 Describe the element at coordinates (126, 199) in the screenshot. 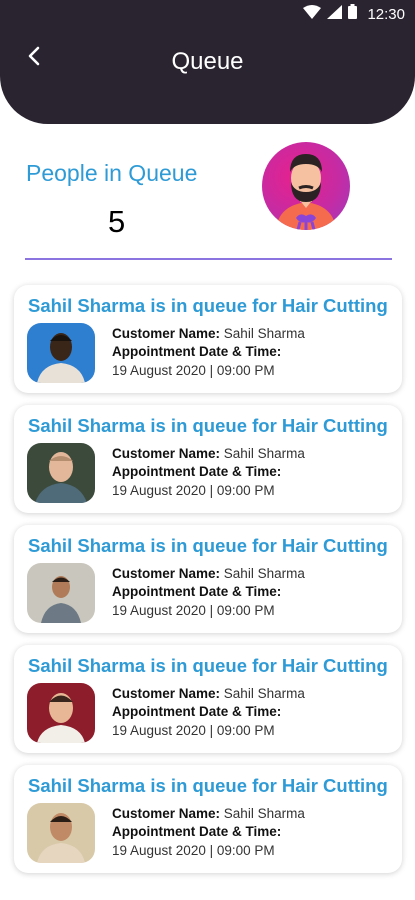

I see `queue-summary: People in Queue 5` at that location.